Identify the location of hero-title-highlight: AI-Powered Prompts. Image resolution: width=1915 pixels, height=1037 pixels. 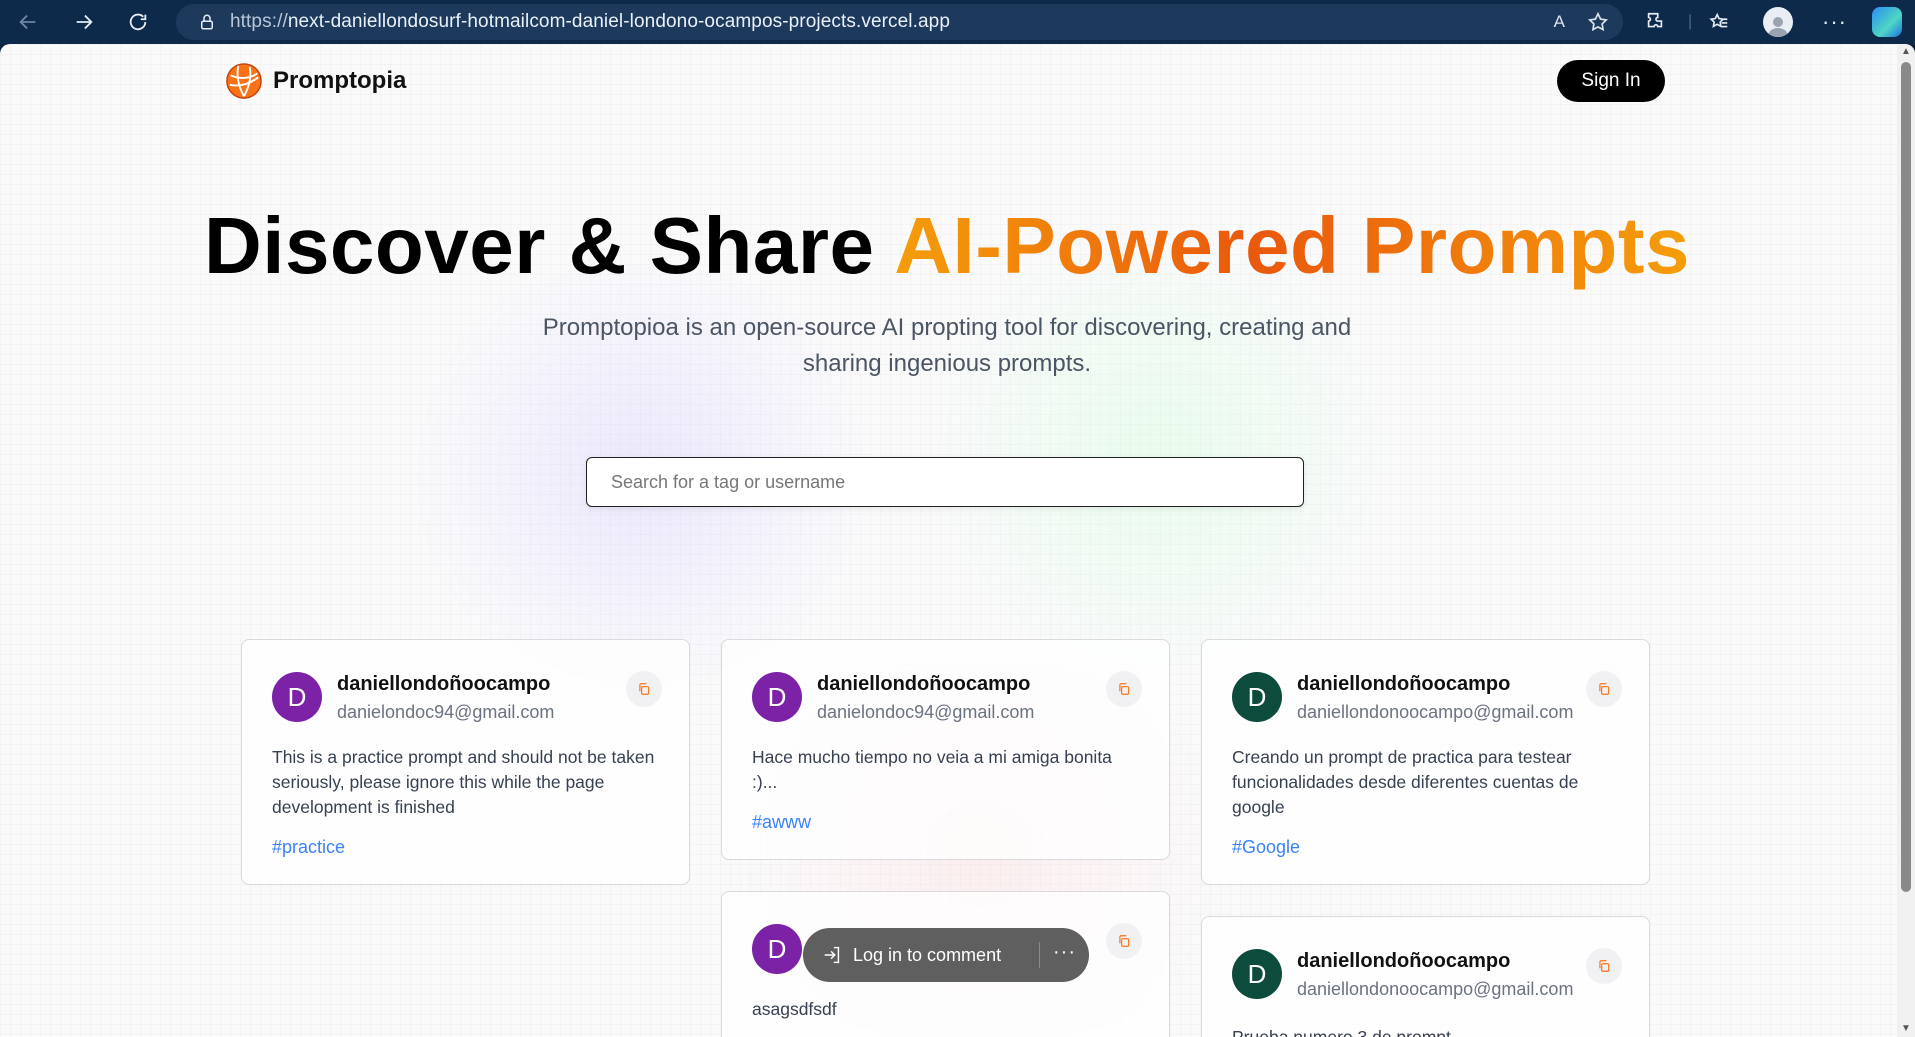
(1292, 245).